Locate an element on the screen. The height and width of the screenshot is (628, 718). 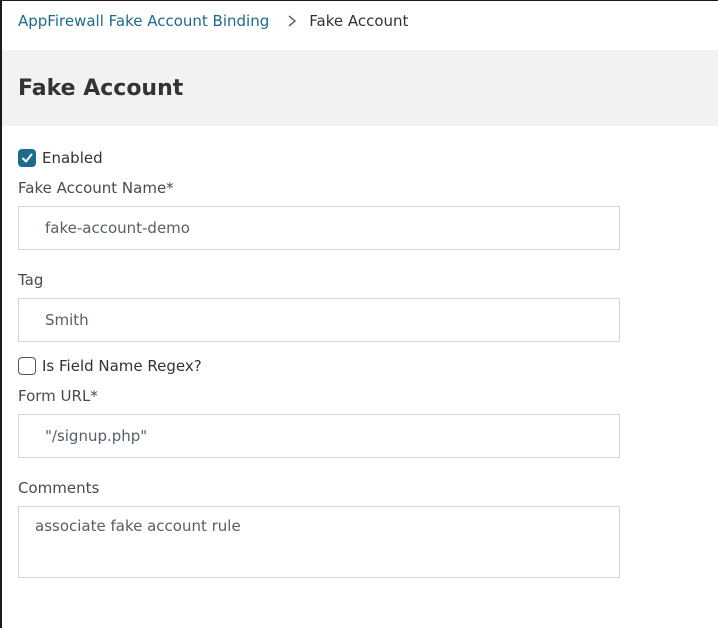
comments-label: Comments is located at coordinates (59, 488).